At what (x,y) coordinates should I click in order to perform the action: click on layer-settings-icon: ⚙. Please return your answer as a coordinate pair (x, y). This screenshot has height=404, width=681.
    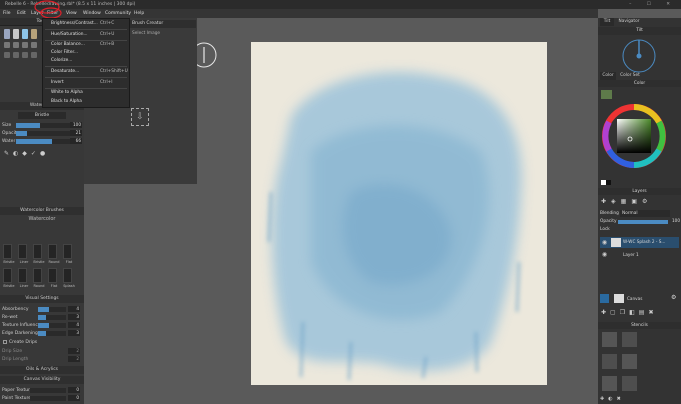
    Looking at the image, I should click on (647, 201).